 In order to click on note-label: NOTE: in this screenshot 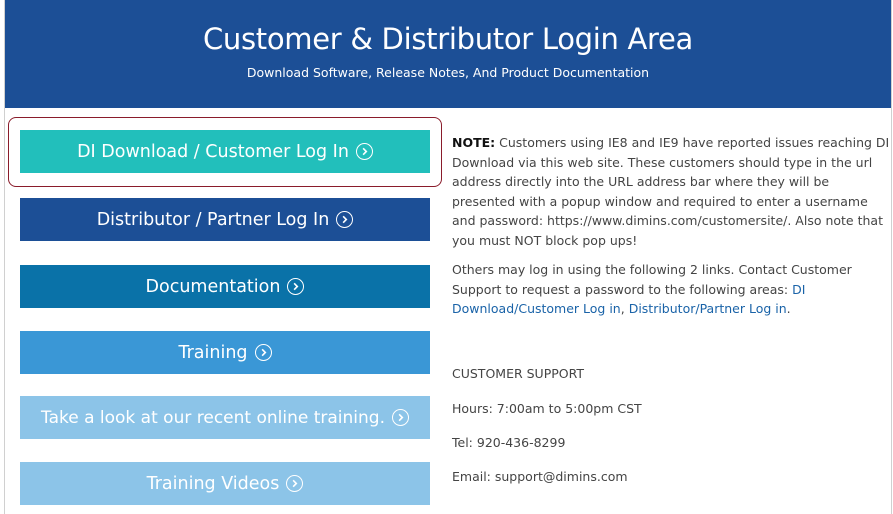, I will do `click(474, 142)`.